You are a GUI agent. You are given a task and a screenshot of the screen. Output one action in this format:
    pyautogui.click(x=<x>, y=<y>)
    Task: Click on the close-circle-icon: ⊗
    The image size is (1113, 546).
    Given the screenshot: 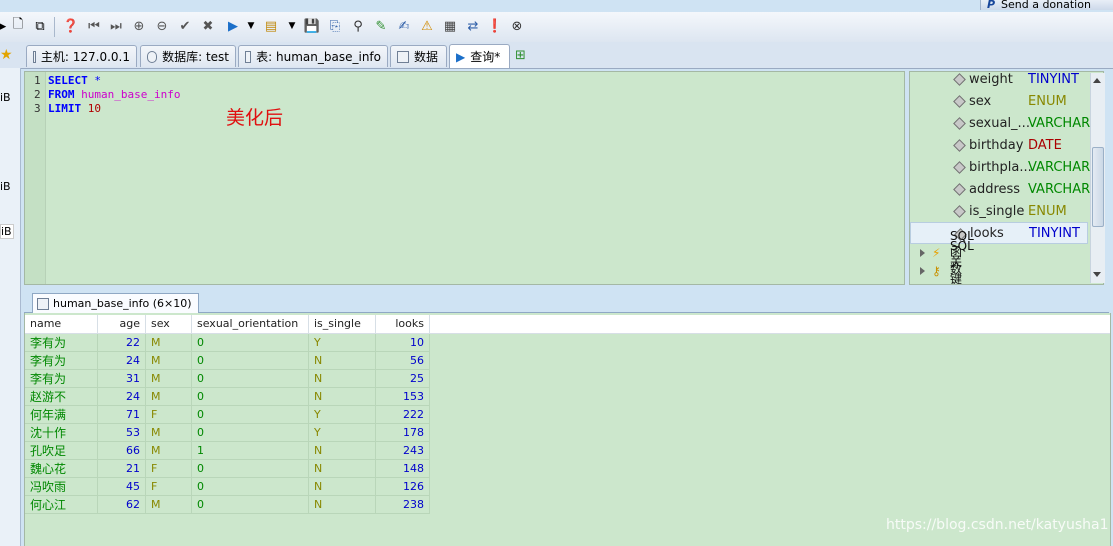 What is the action you would take?
    pyautogui.click(x=517, y=26)
    